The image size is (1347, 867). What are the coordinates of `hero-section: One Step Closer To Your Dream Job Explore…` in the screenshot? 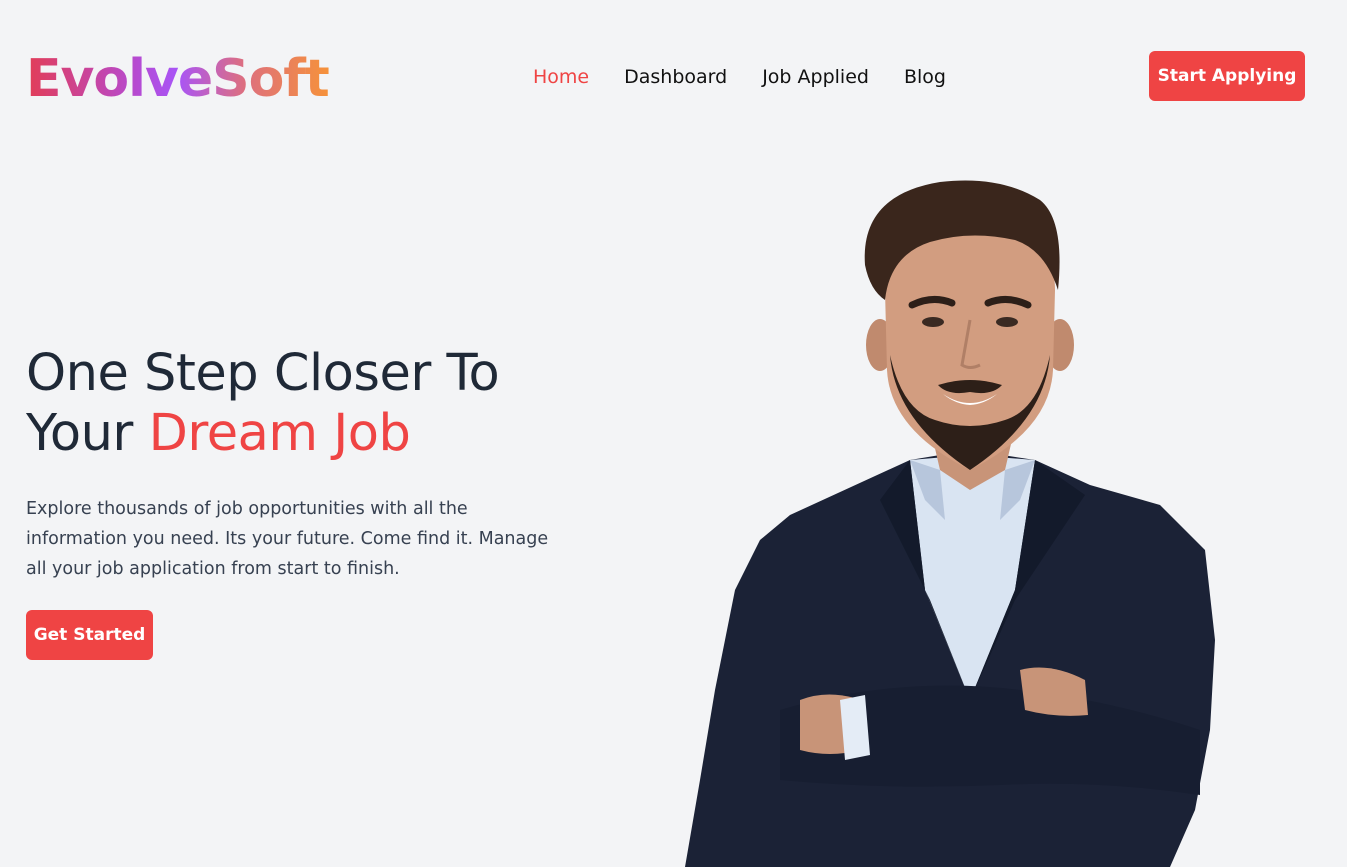 It's located at (306, 464).